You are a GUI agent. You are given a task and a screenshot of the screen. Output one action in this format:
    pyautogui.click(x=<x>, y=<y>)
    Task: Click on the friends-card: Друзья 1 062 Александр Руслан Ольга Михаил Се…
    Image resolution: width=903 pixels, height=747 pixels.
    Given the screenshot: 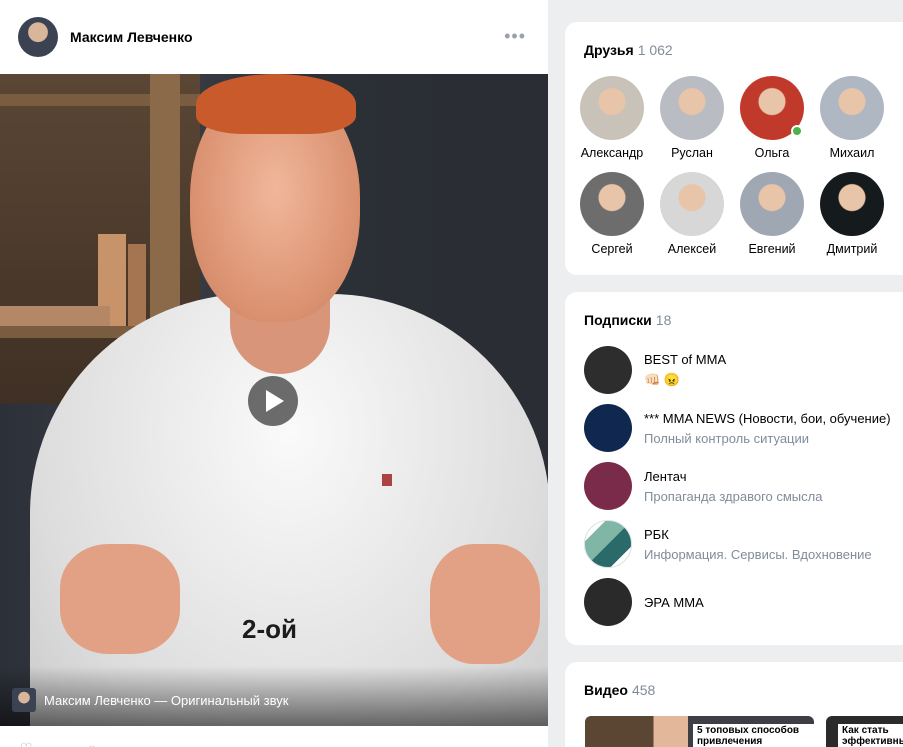 What is the action you would take?
    pyautogui.click(x=734, y=148)
    